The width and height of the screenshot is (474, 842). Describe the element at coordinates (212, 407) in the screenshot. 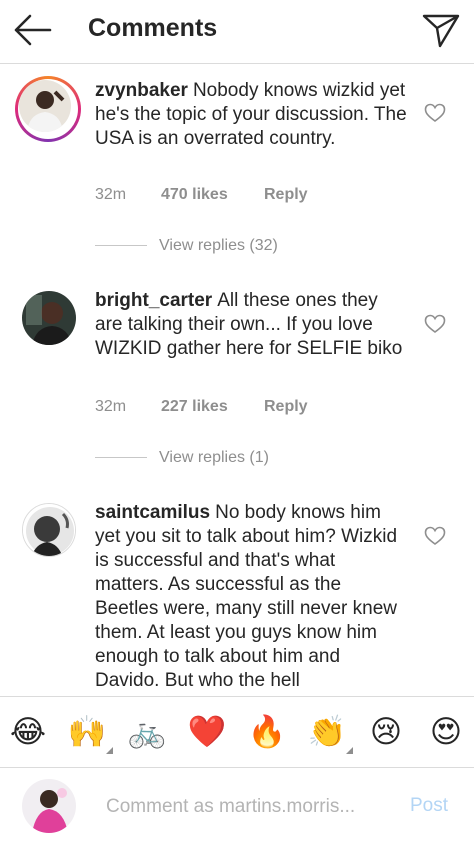

I see `comment-likes: 227 likes` at that location.